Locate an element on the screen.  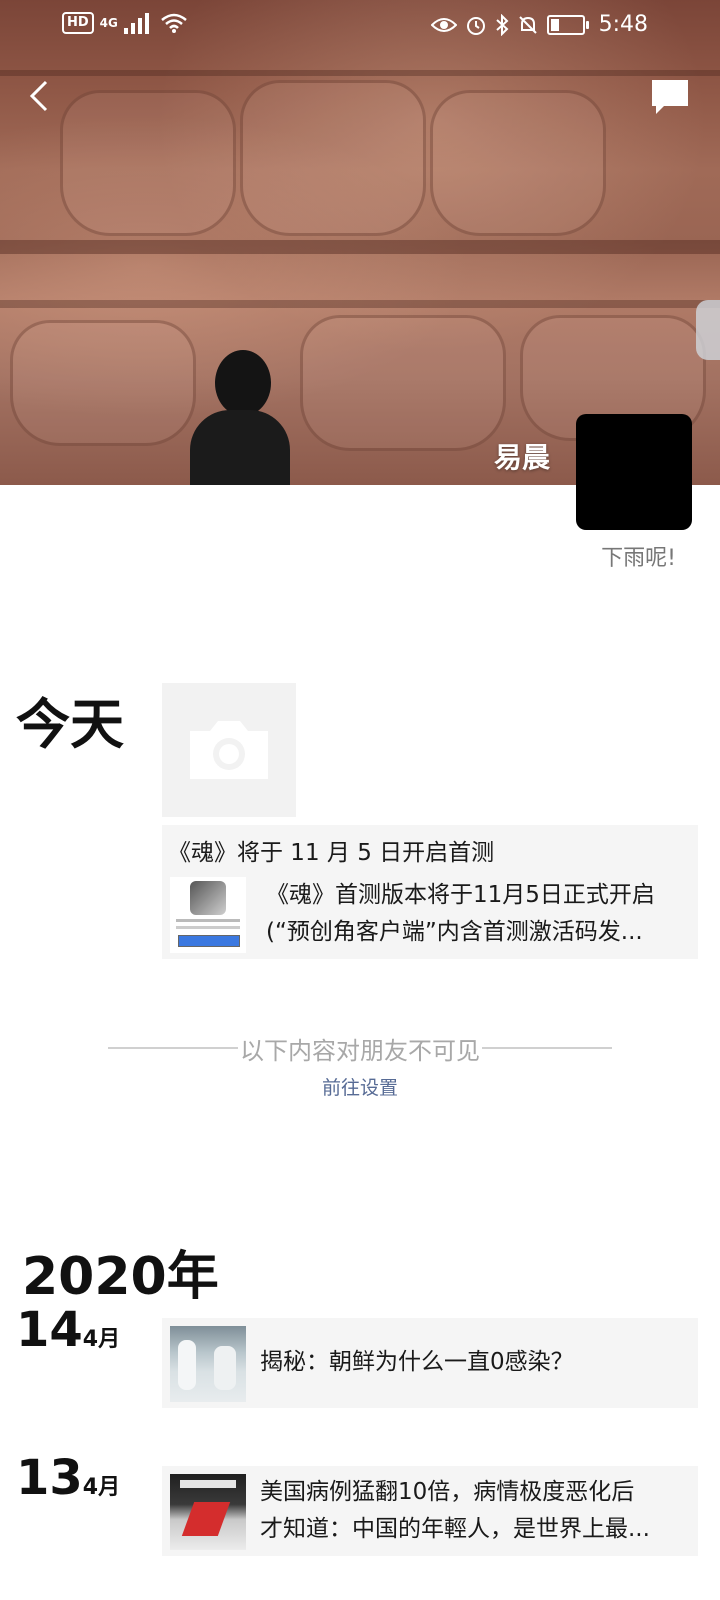
new-post-camera-button is located at coordinates (229, 750).